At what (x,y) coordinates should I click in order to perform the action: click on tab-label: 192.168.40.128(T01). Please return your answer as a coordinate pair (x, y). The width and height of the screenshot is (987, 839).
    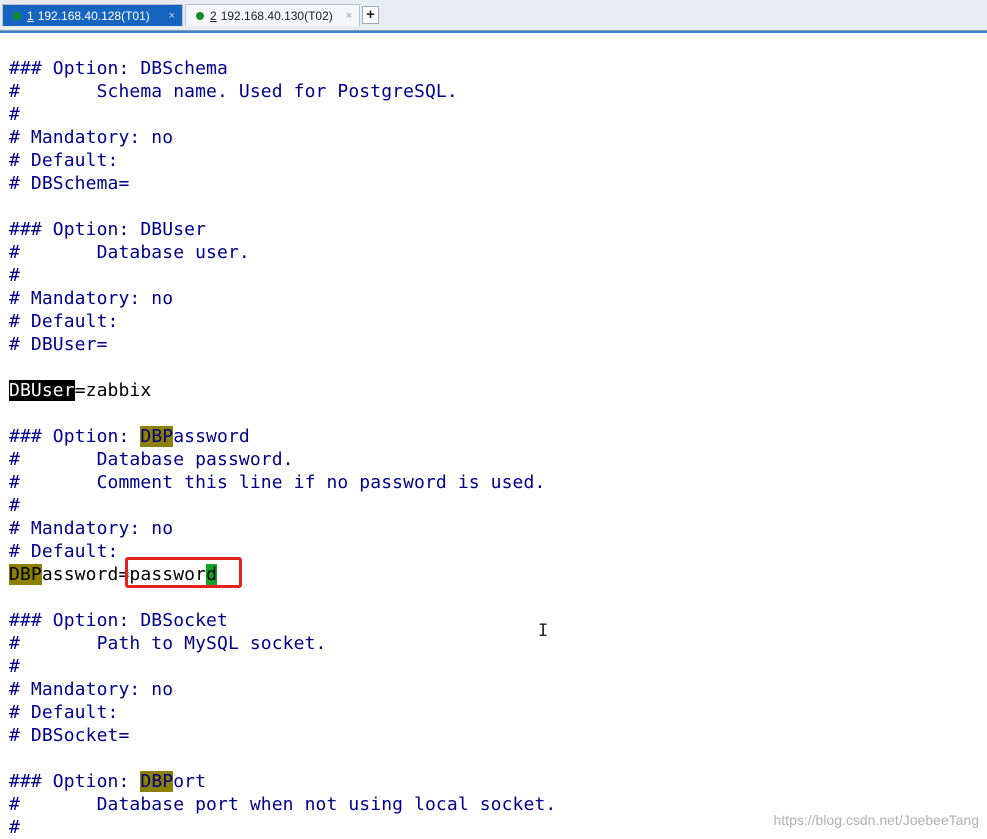
    Looking at the image, I should click on (93, 15).